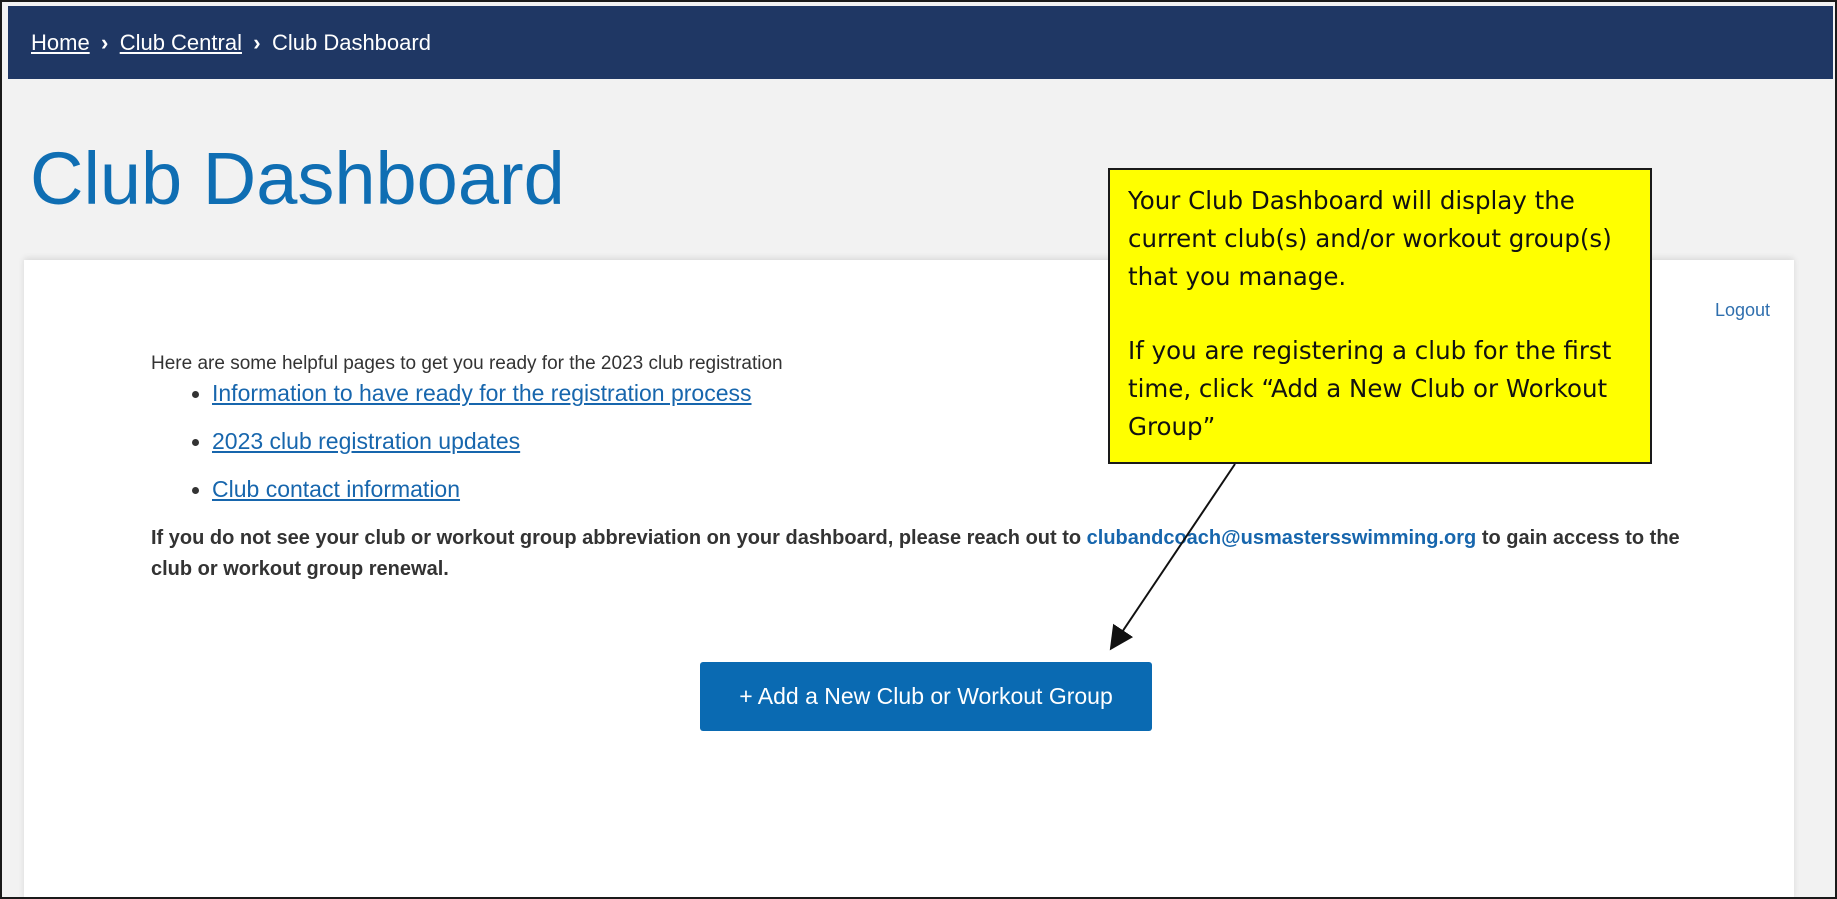 Image resolution: width=1837 pixels, height=899 pixels. What do you see at coordinates (336, 489) in the screenshot?
I see `club-contact-link: Club contact information` at bounding box center [336, 489].